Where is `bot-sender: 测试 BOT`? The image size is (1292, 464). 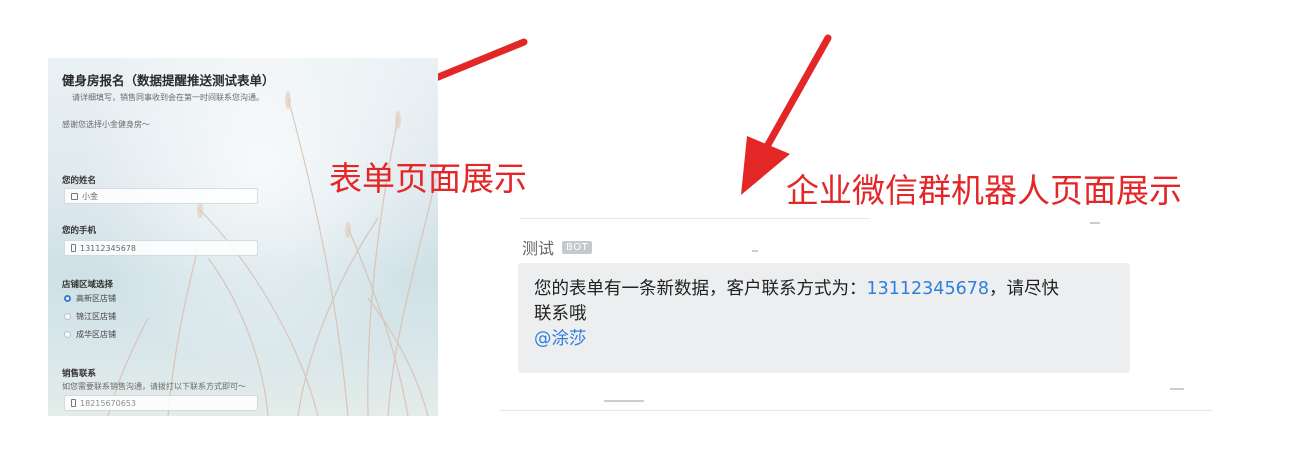
bot-sender: 测试 BOT is located at coordinates (557, 247).